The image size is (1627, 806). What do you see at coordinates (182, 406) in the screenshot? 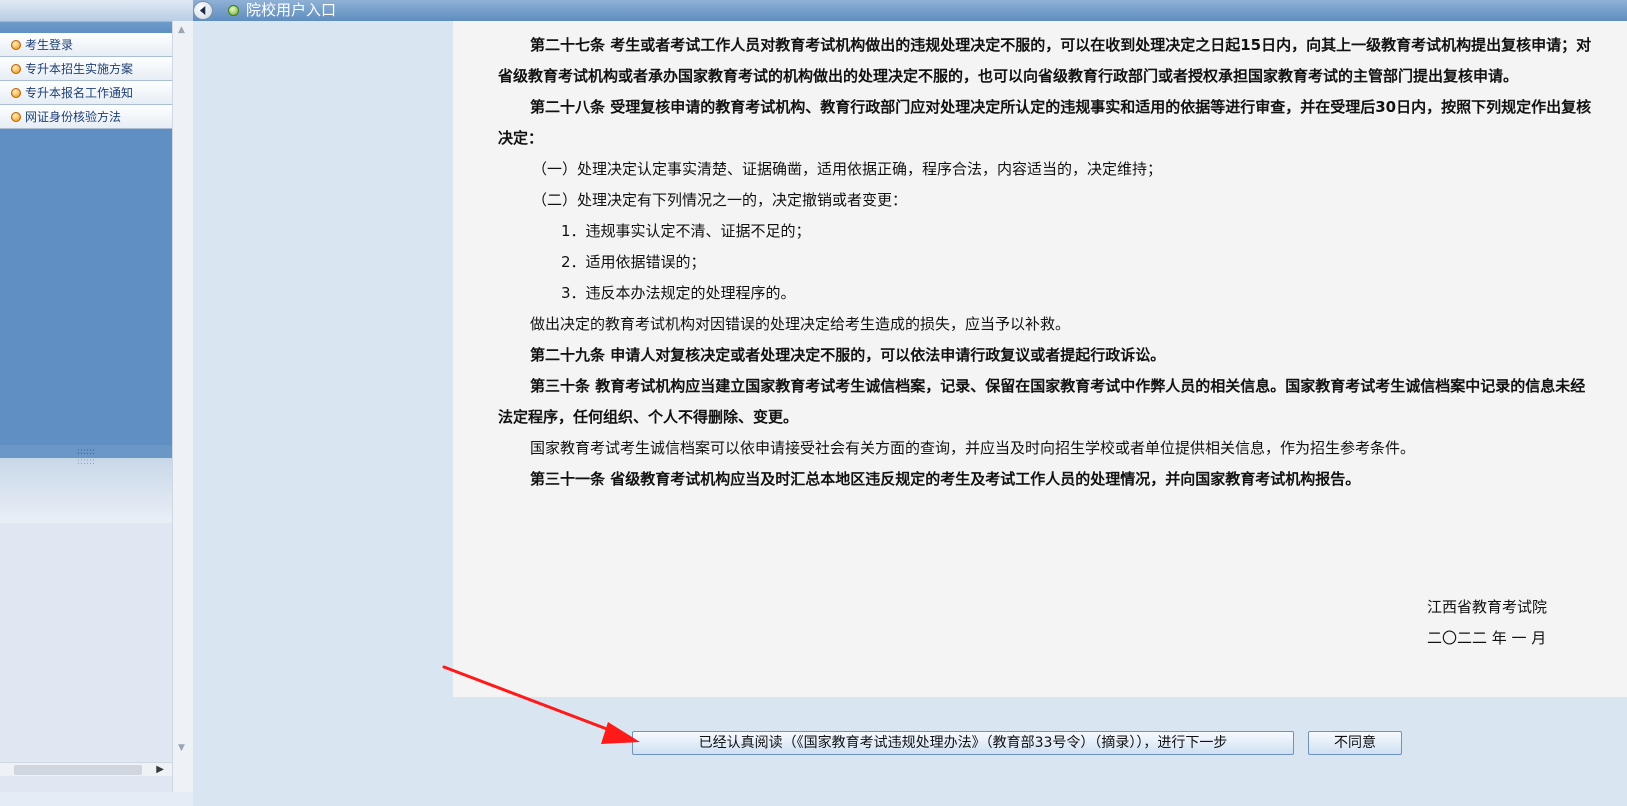
I see `sidebar-vertical-scrollbar: ▲ ▼` at bounding box center [182, 406].